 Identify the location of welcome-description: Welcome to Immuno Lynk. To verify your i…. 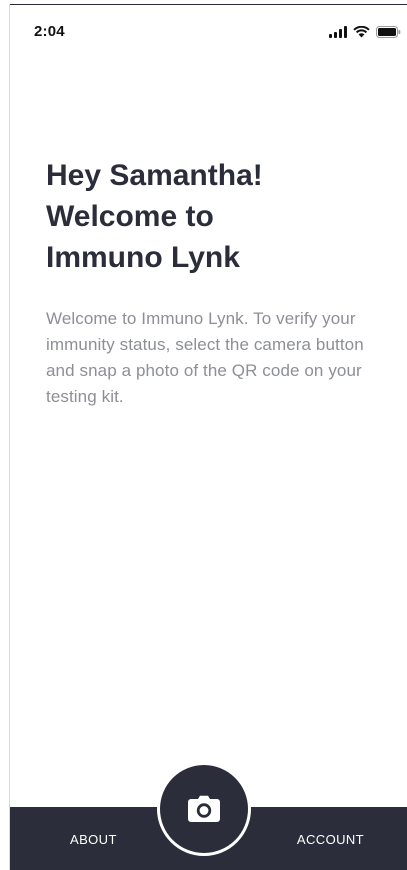
(205, 357).